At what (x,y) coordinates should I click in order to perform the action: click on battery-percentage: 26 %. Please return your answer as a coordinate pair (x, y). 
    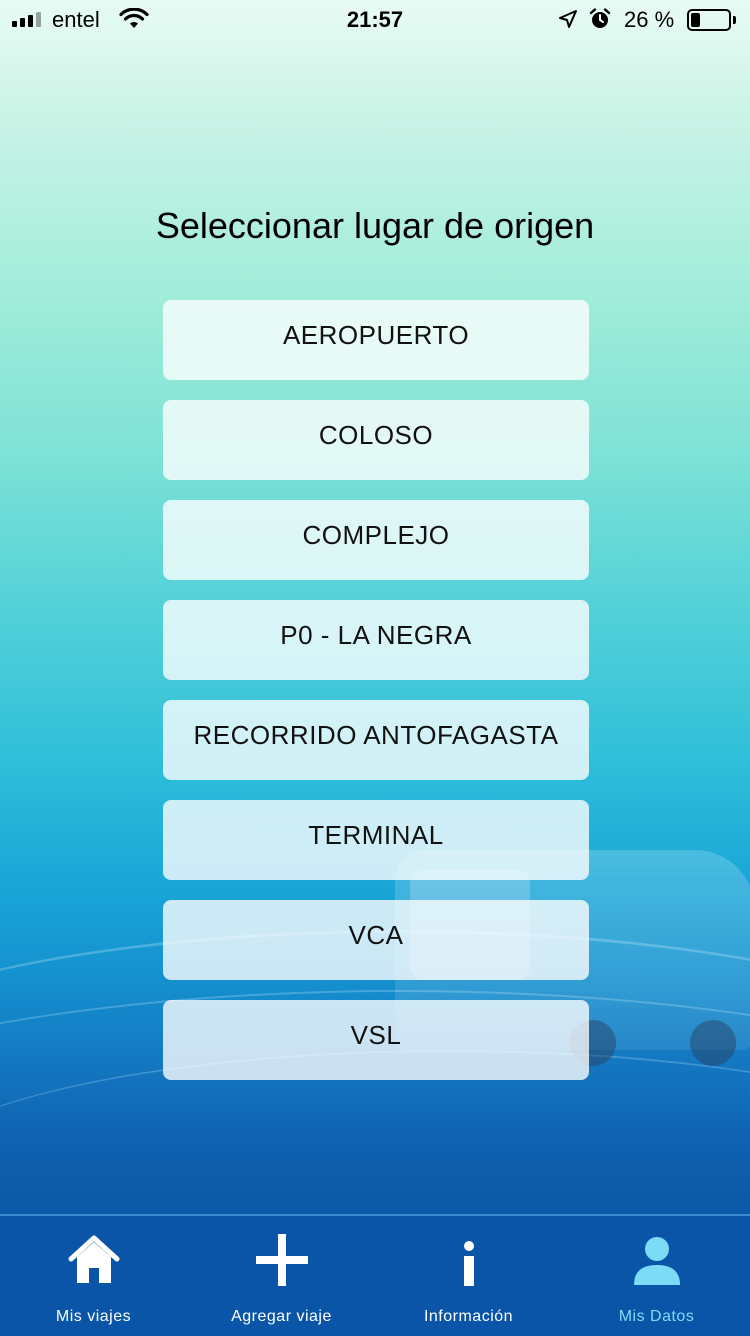
    Looking at the image, I should click on (649, 19).